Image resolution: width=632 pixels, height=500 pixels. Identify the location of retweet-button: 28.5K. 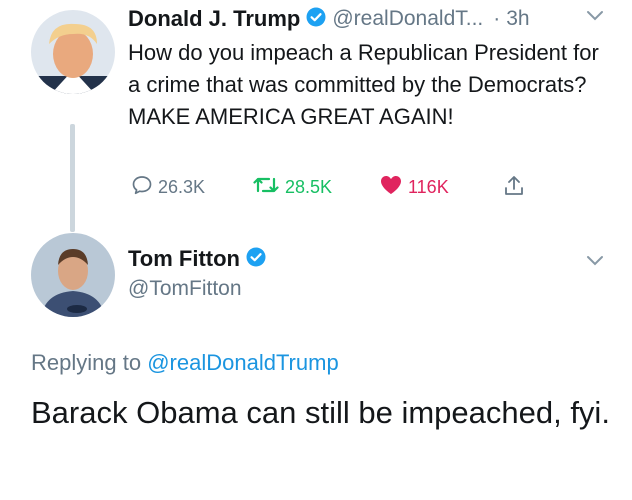
(292, 187).